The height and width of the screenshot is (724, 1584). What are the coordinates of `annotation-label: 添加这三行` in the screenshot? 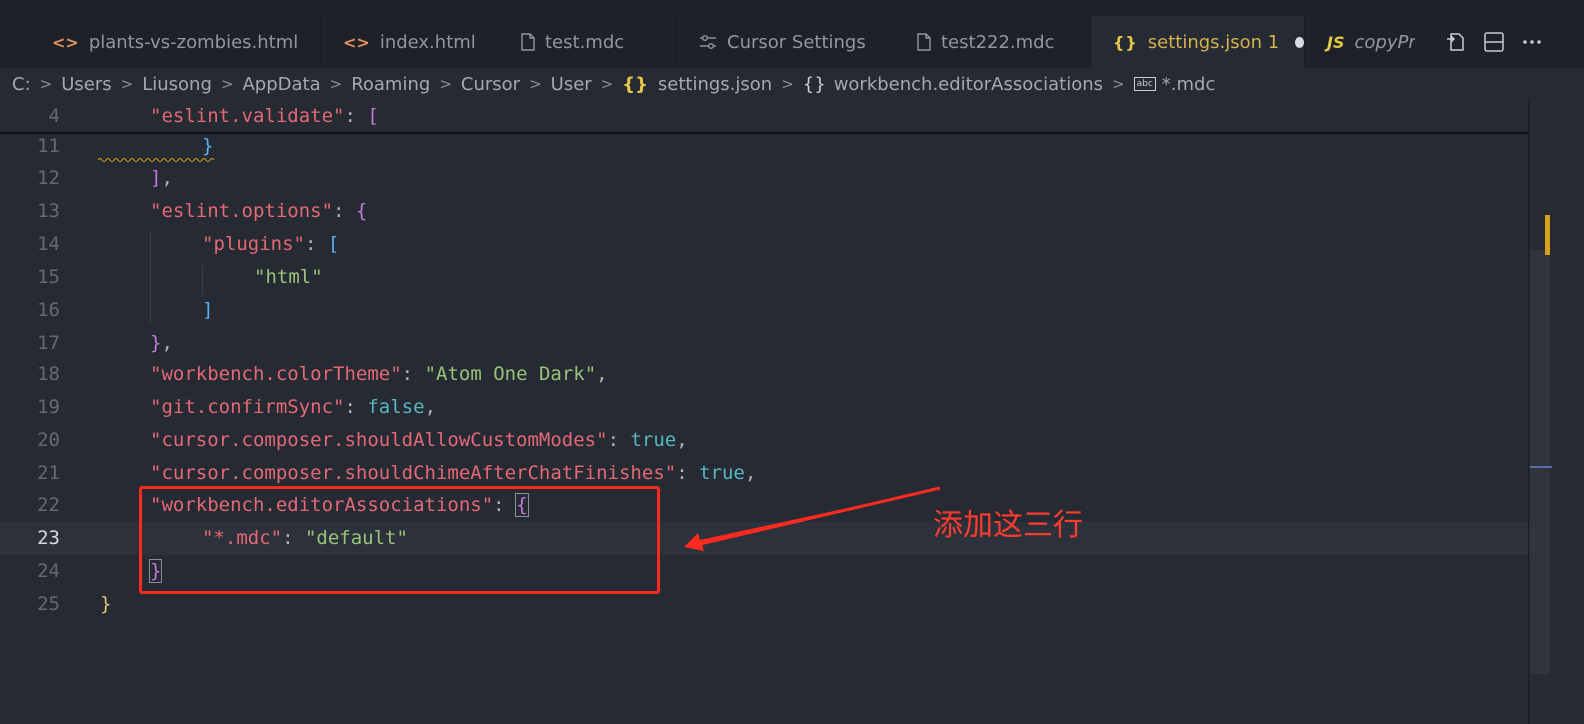 It's located at (1008, 525).